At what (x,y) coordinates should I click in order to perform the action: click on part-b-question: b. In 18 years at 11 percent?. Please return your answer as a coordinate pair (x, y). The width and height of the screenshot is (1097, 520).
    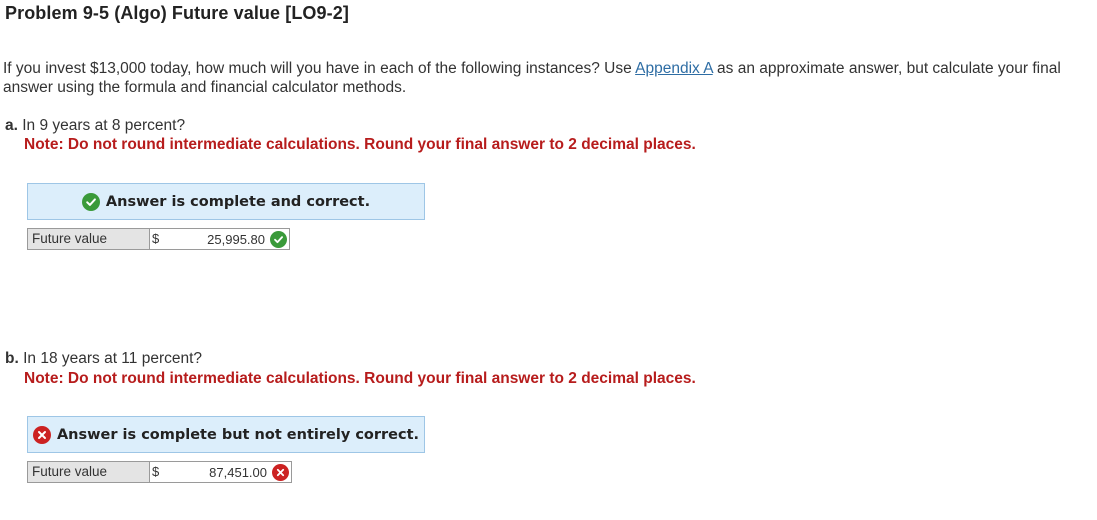
    Looking at the image, I should click on (103, 359).